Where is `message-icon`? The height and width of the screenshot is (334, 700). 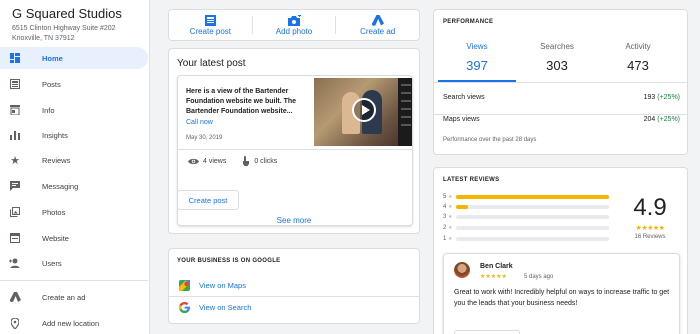 message-icon is located at coordinates (15, 186).